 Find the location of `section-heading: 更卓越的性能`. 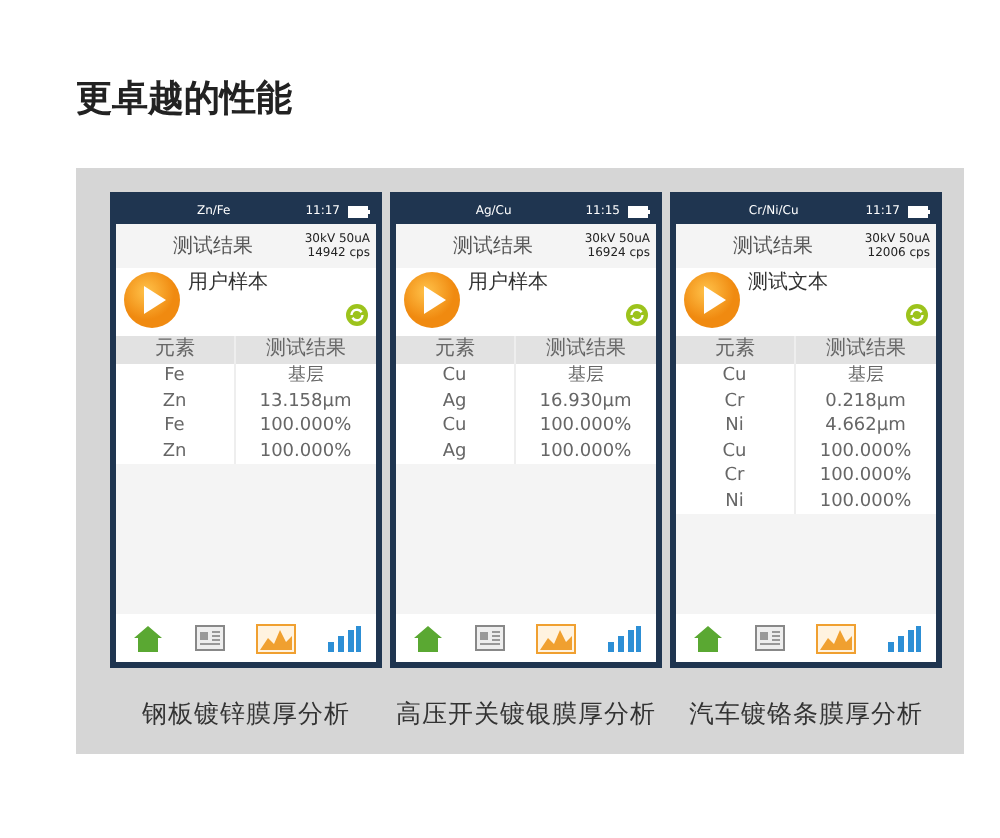

section-heading: 更卓越的性能 is located at coordinates (185, 100).